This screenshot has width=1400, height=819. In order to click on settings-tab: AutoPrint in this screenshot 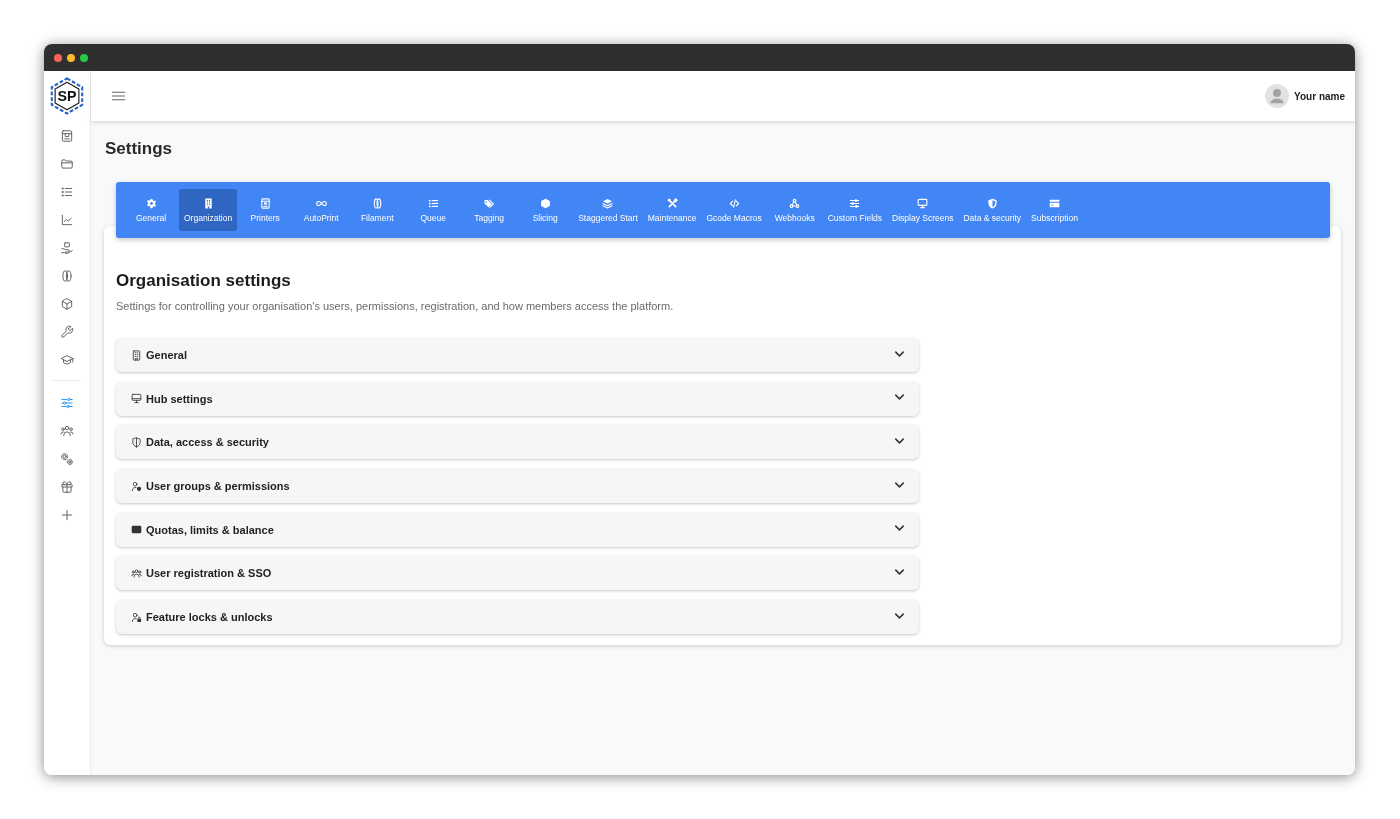, I will do `click(321, 210)`.